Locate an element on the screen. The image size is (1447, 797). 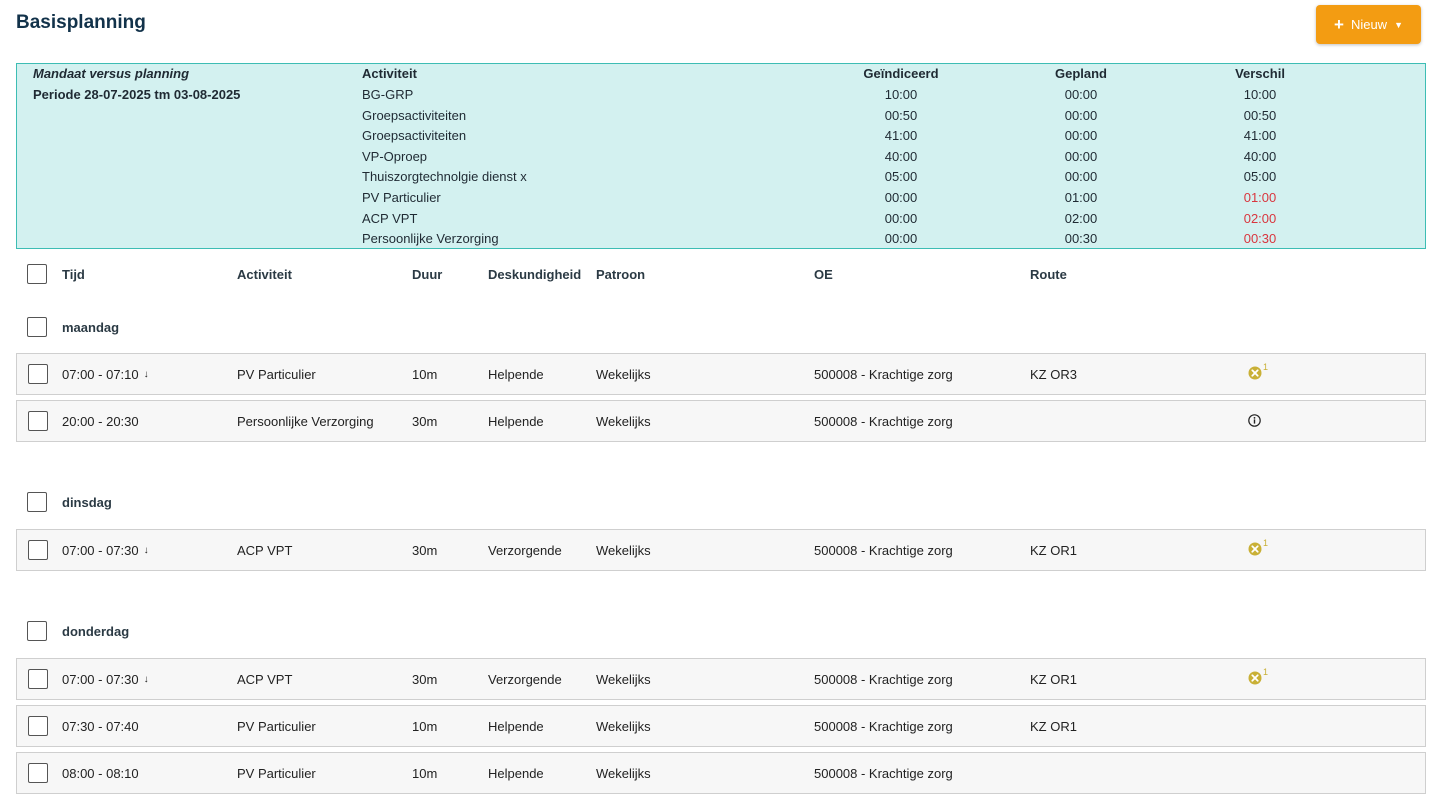
row-expertise: Verzorgende is located at coordinates (525, 679).